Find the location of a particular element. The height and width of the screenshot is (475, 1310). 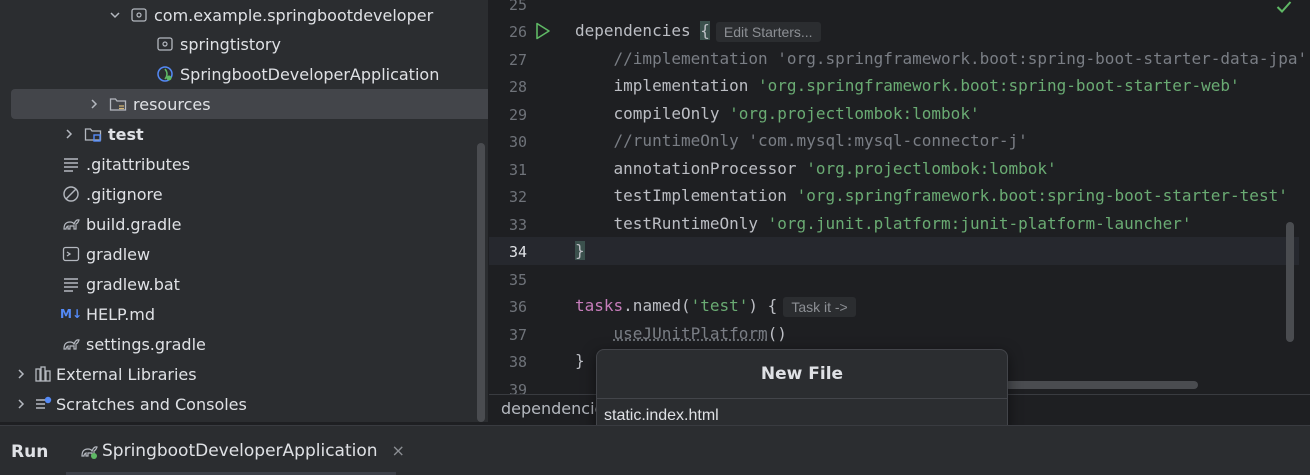

run-tab-label: SpringbootDeveloperApplication is located at coordinates (240, 451).